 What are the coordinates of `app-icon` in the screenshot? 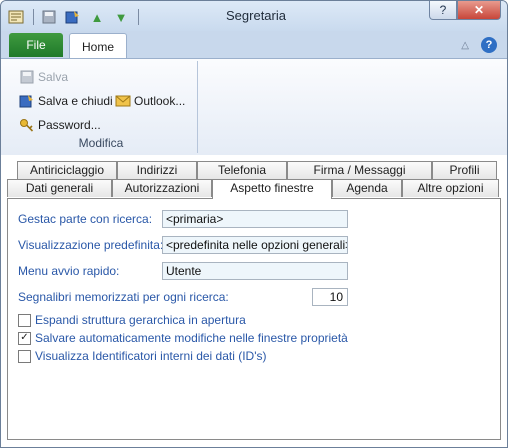 It's located at (16, 17).